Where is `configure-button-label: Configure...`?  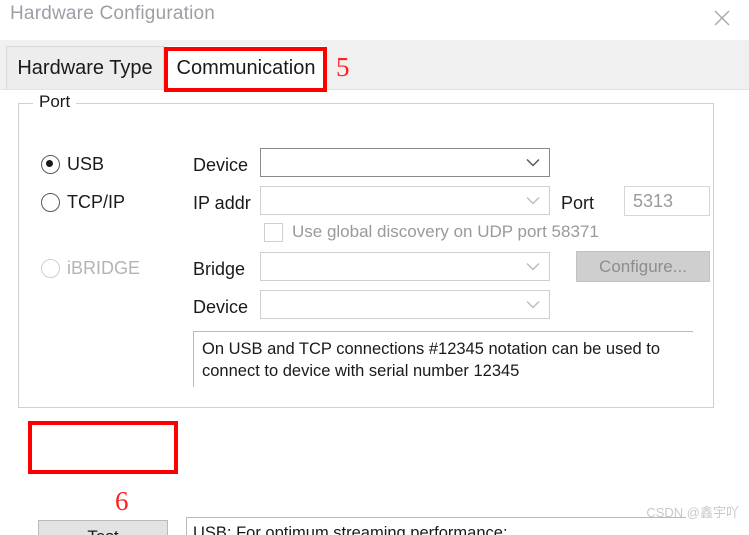
configure-button-label: Configure... is located at coordinates (643, 266).